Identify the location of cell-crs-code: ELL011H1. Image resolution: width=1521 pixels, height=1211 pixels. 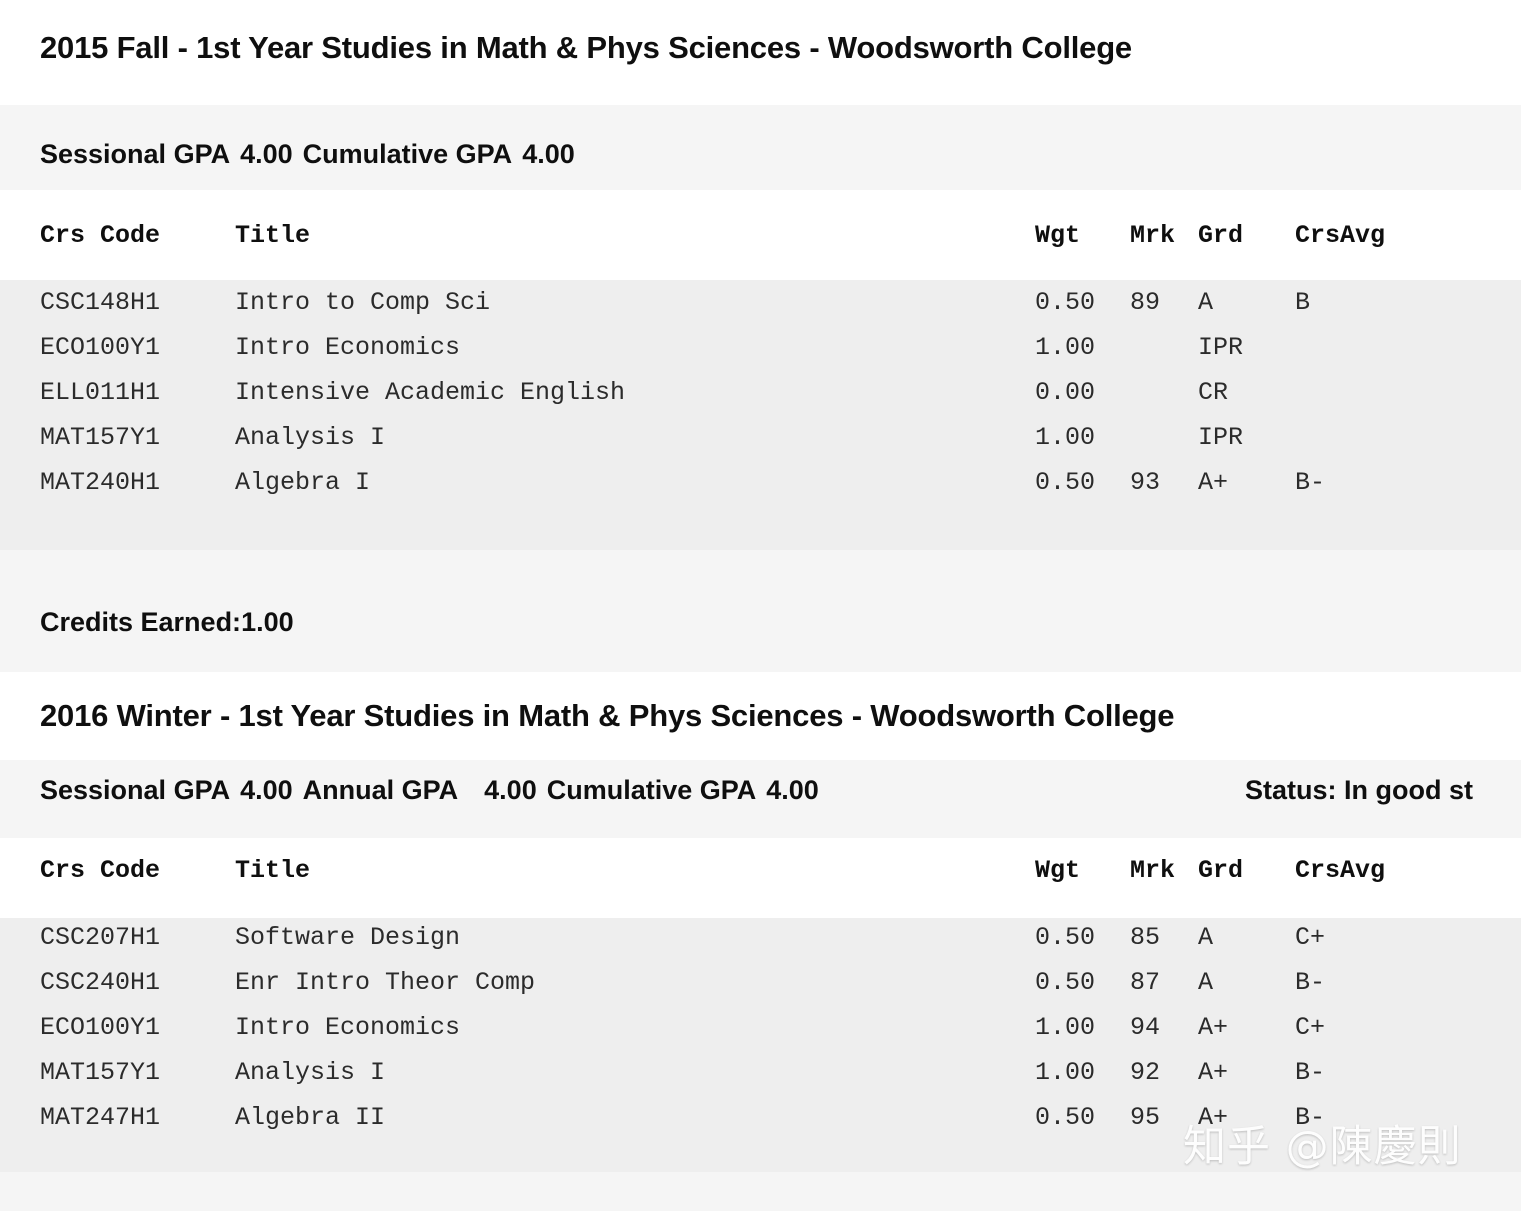
(100, 392).